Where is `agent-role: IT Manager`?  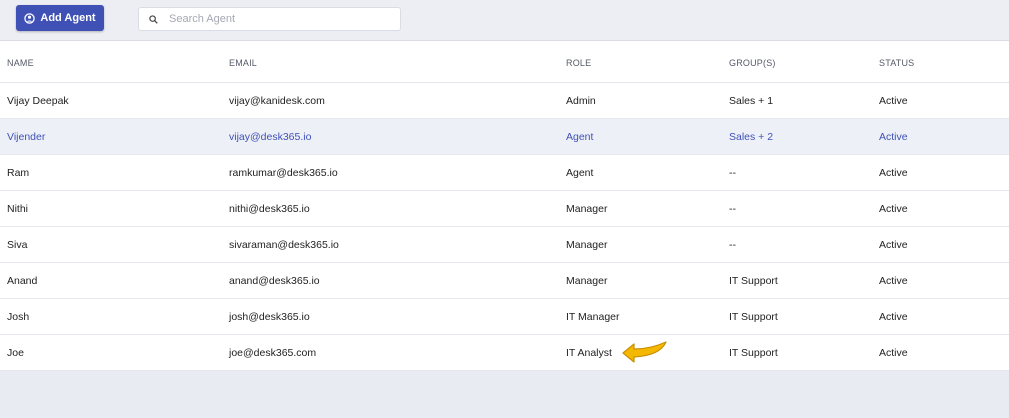
agent-role: IT Manager is located at coordinates (593, 317).